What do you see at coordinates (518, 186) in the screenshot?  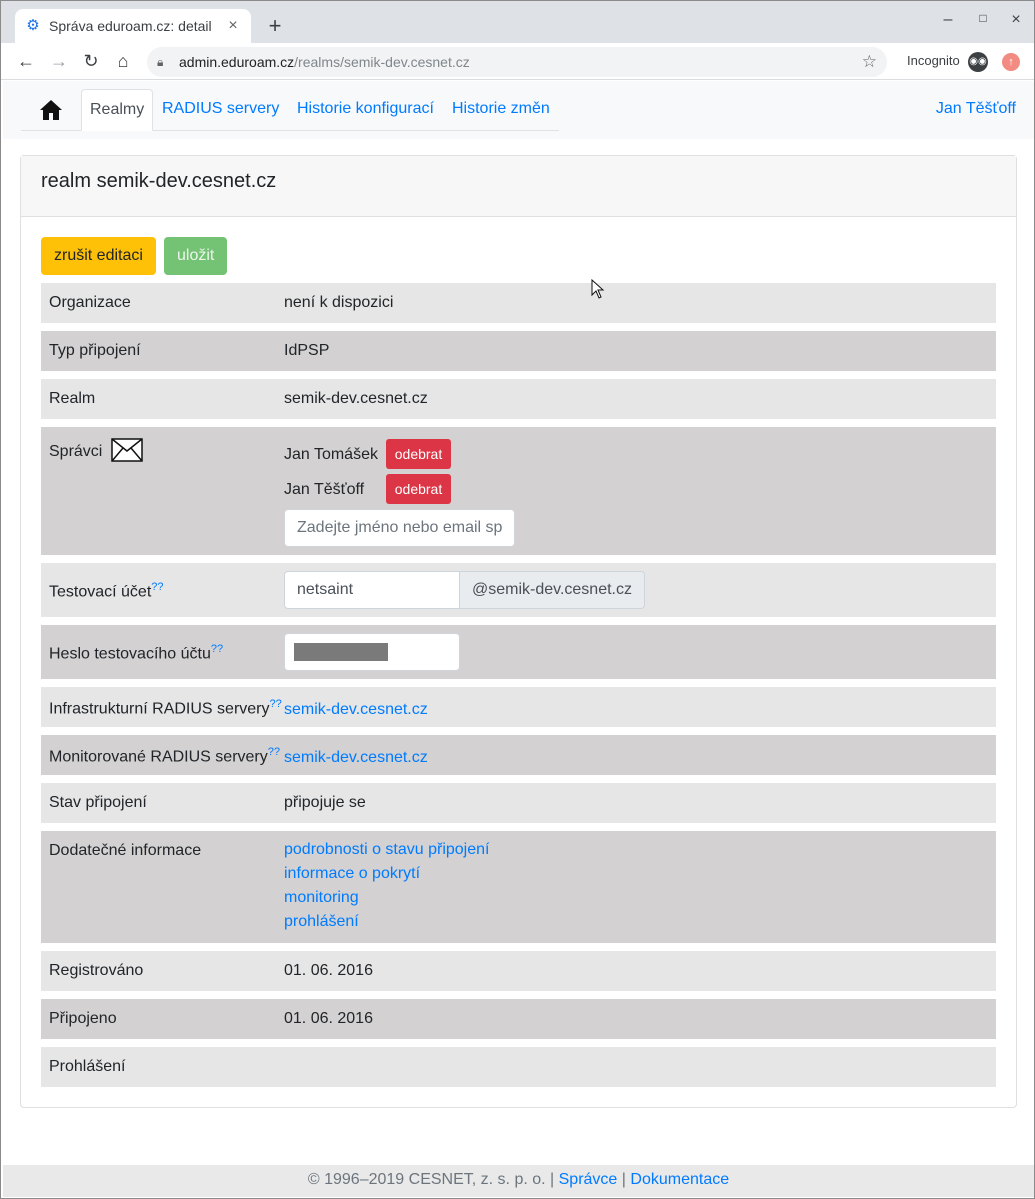 I see `card-header: realm semik-dev.cesnet.cz` at bounding box center [518, 186].